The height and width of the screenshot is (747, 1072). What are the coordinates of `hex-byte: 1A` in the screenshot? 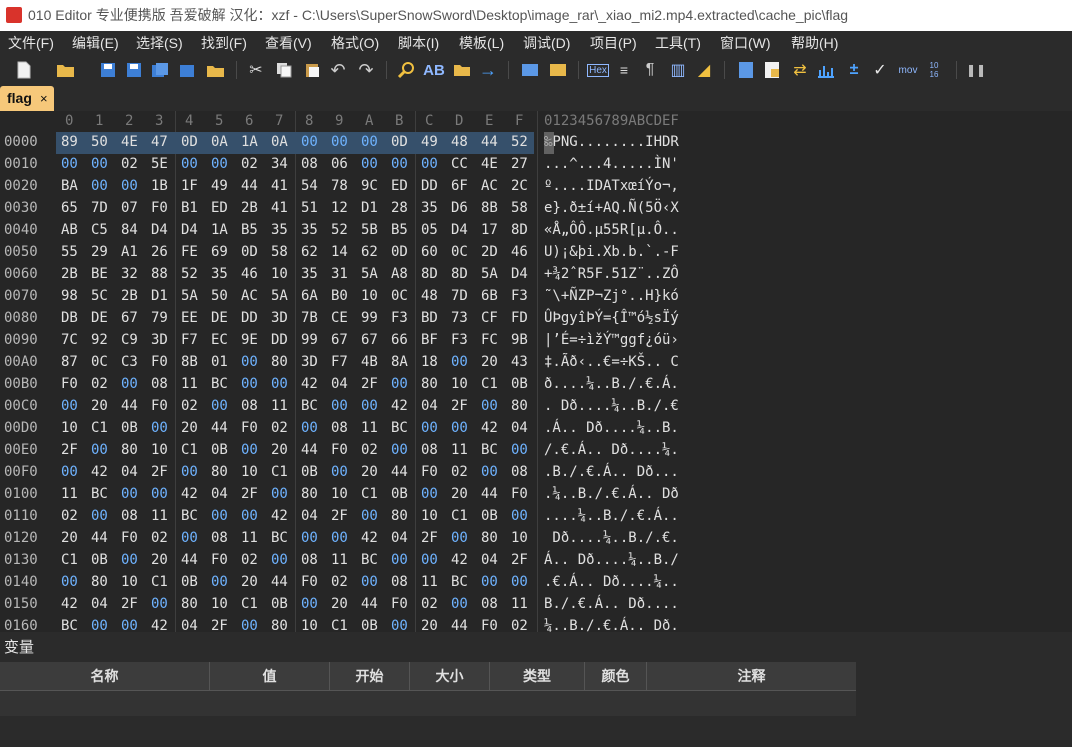 It's located at (249, 142).